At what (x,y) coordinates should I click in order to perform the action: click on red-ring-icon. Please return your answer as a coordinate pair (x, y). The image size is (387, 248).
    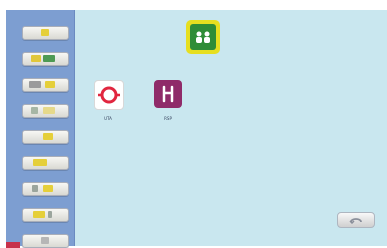
    Looking at the image, I should click on (109, 95).